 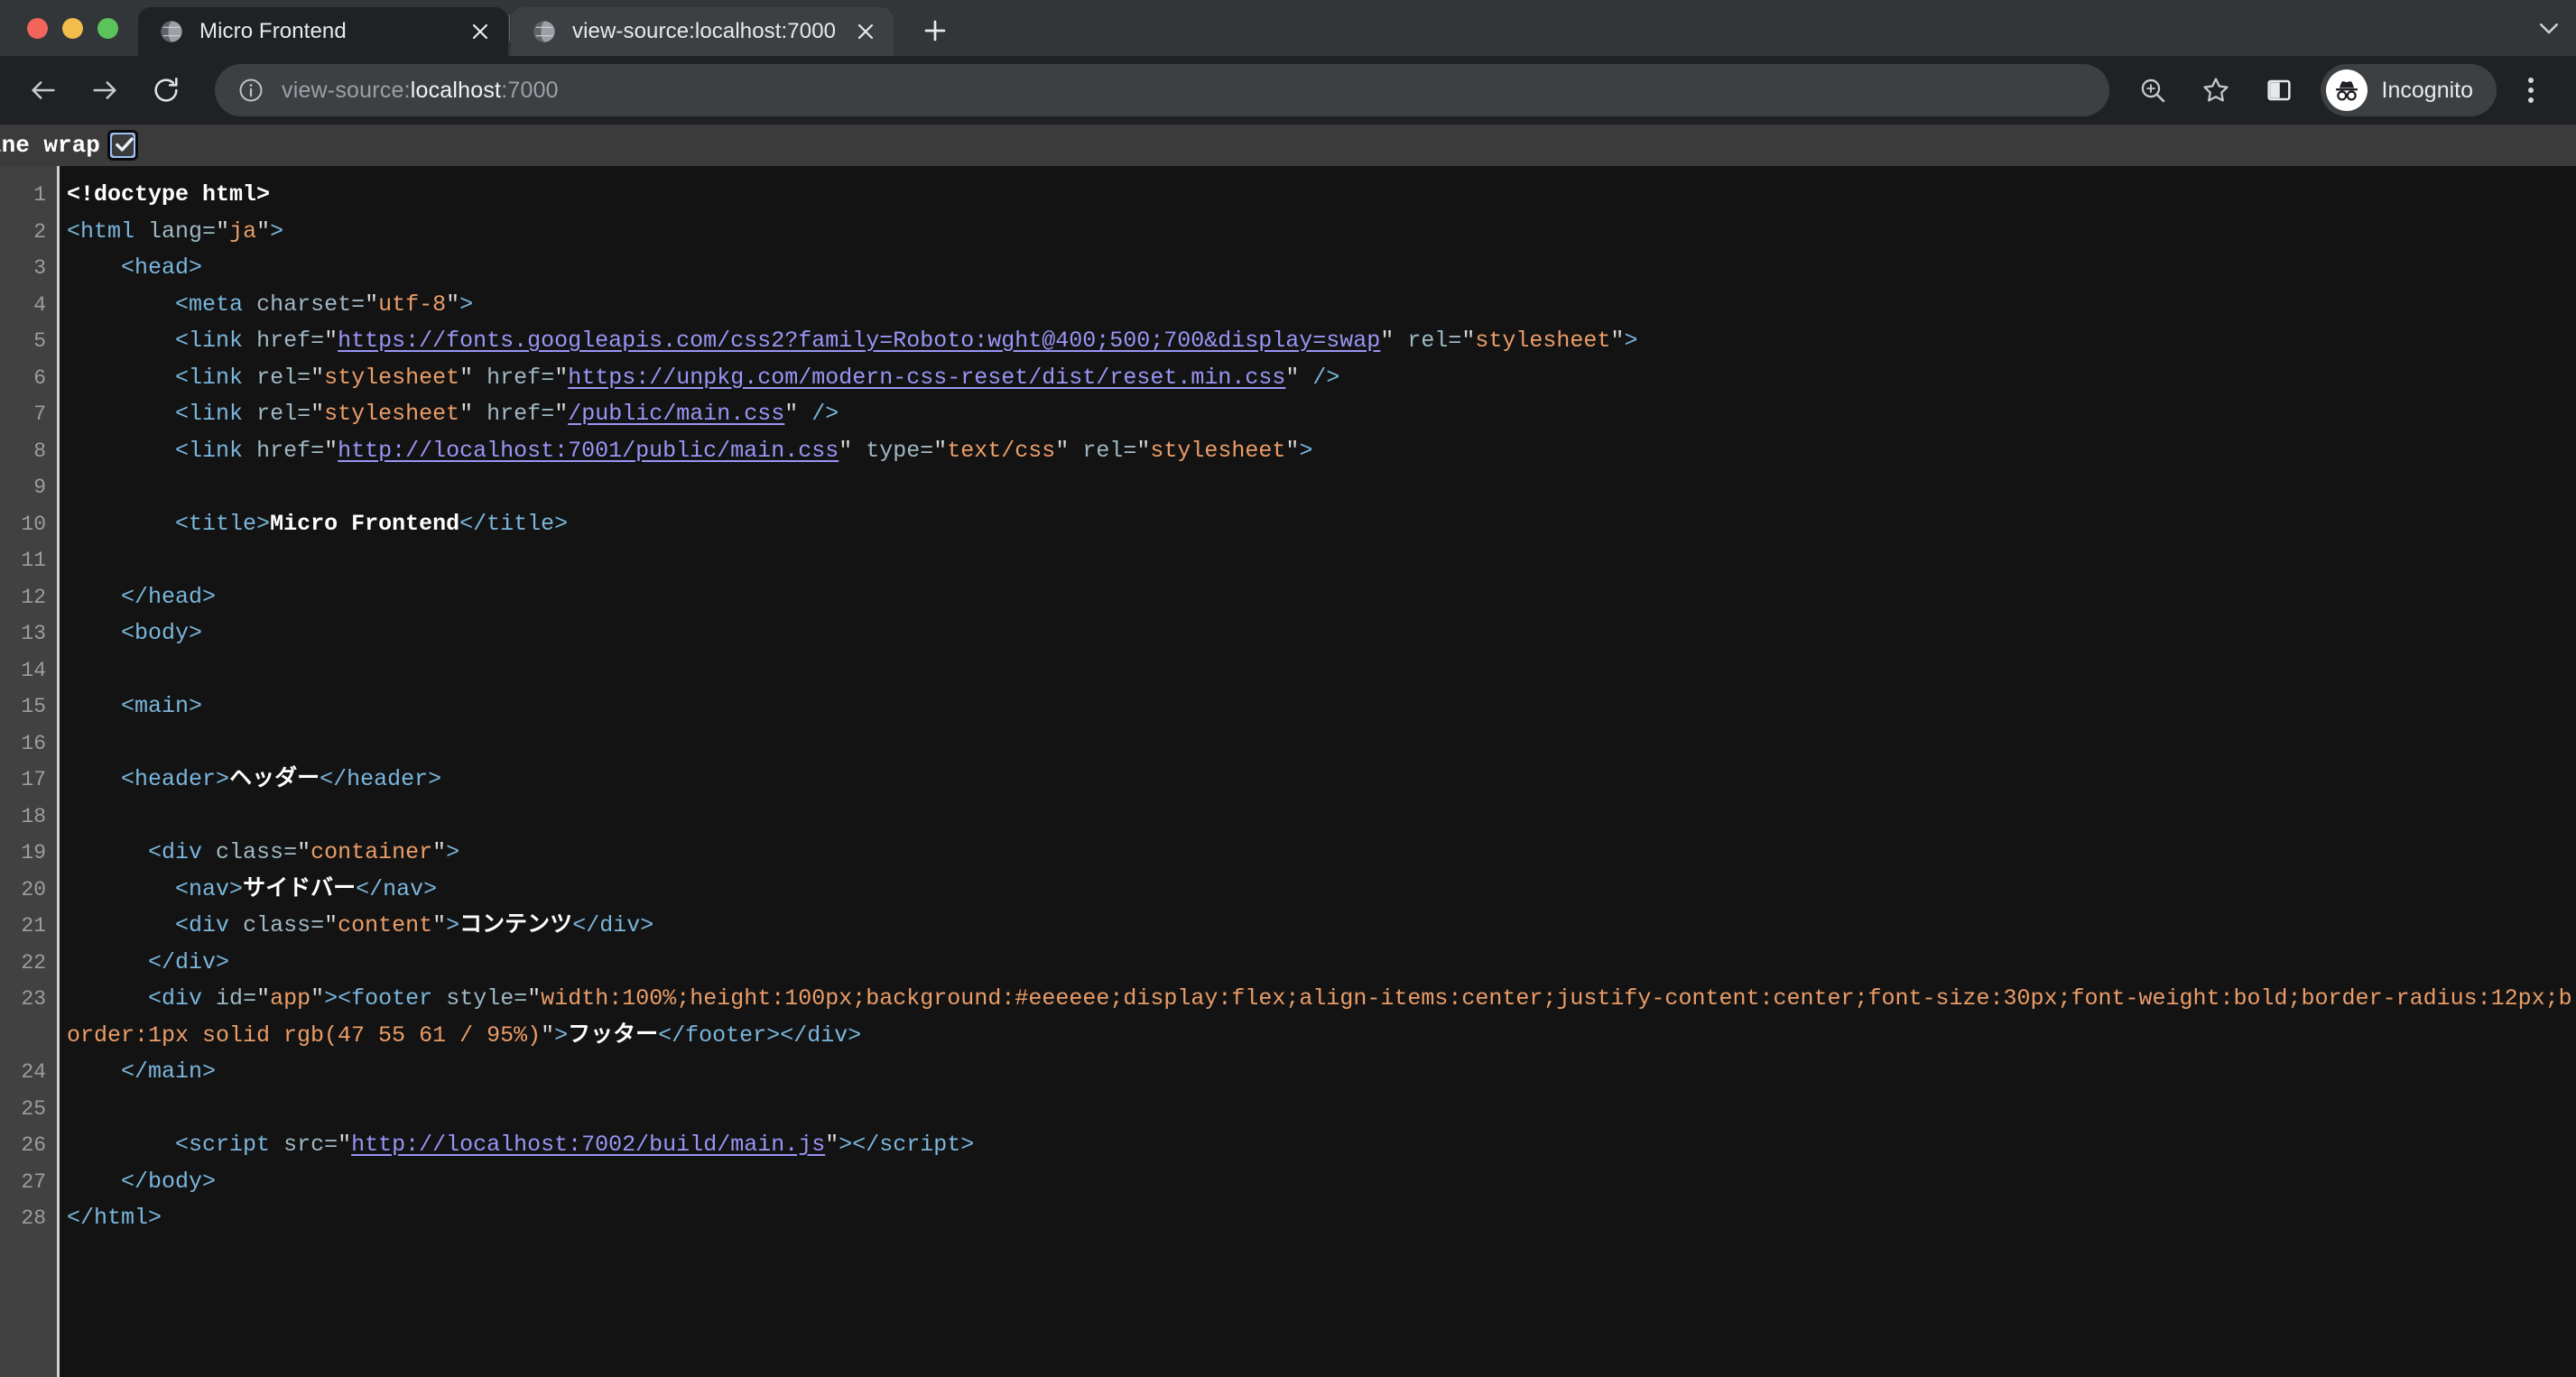 What do you see at coordinates (33, 597) in the screenshot?
I see `line-number: 12` at bounding box center [33, 597].